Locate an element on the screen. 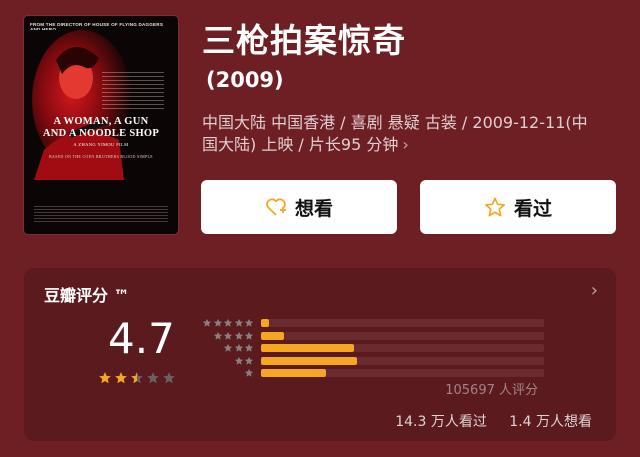 The image size is (640, 457). distribution-row-4-star is located at coordinates (371, 336).